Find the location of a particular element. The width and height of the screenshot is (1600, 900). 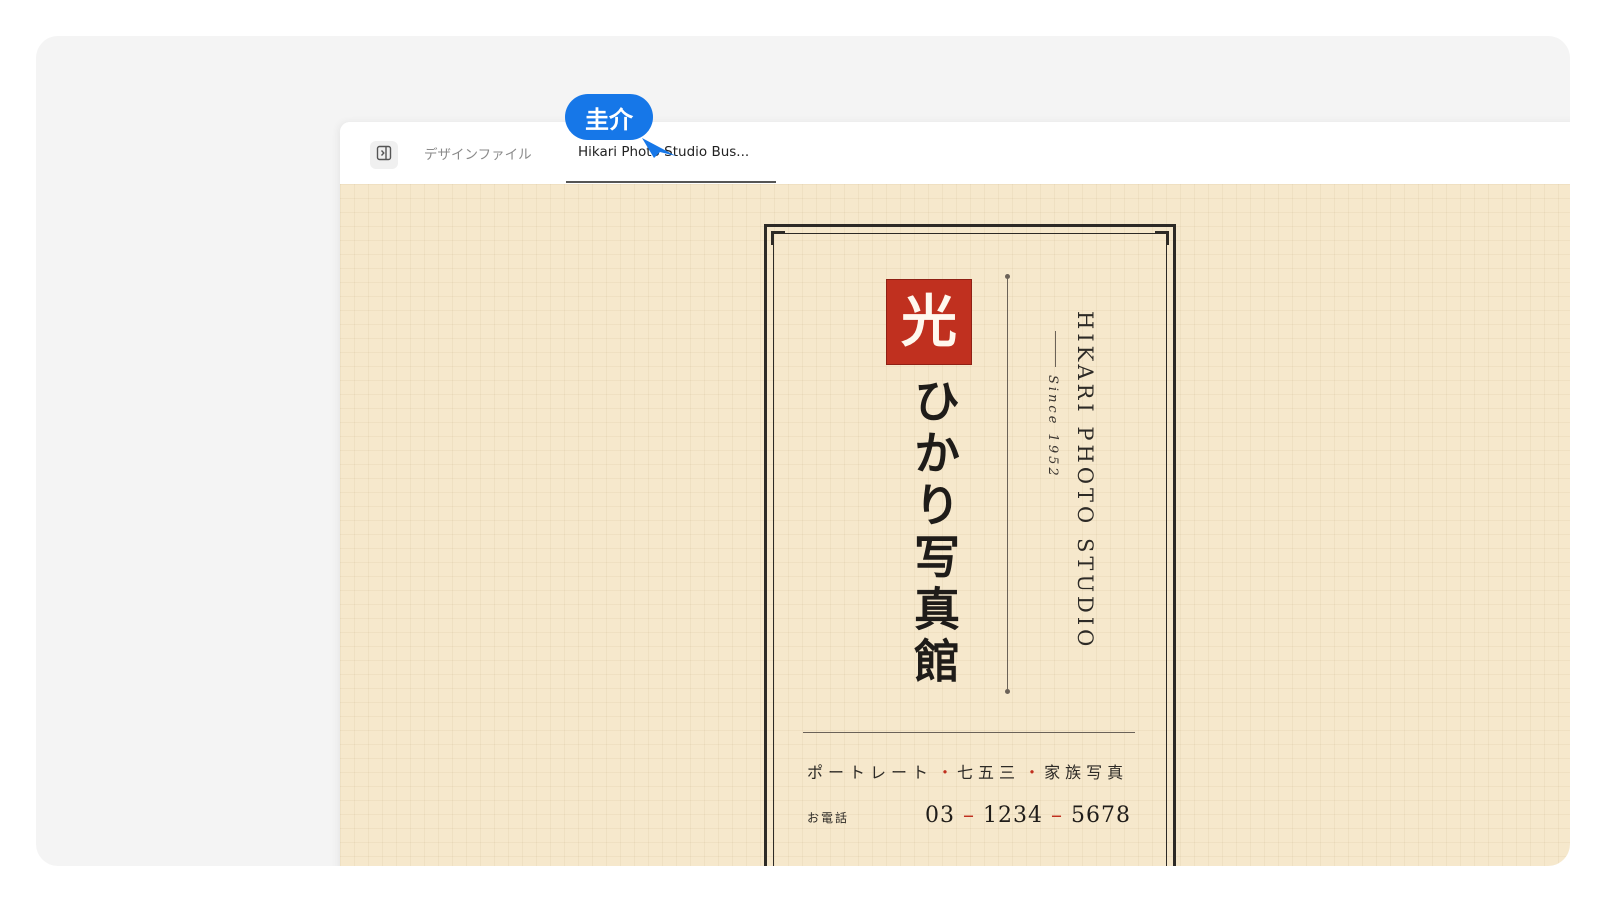

studio-name-japanese: ひかり写真館 is located at coordinates (934, 533).